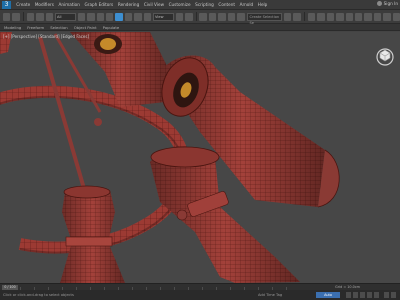 This screenshot has height=300, width=400. I want to click on ribbon-tab-freeform: Freeform, so click(35, 27).